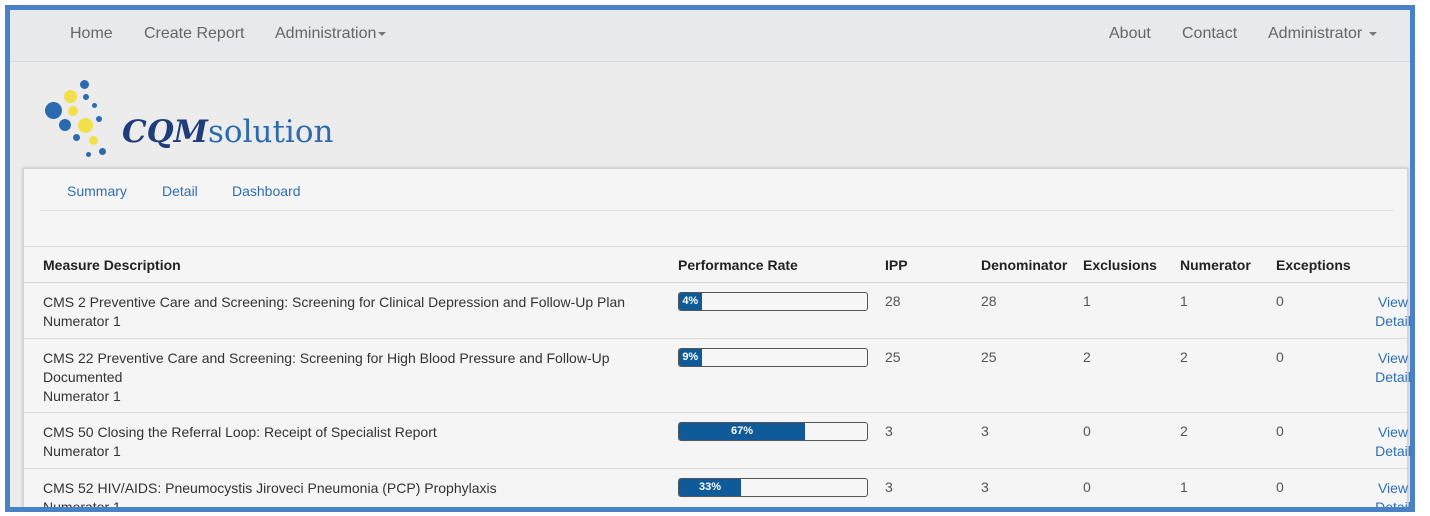 This screenshot has height=516, width=1430. What do you see at coordinates (1313, 265) in the screenshot?
I see `header-exceptions: Exceptions` at bounding box center [1313, 265].